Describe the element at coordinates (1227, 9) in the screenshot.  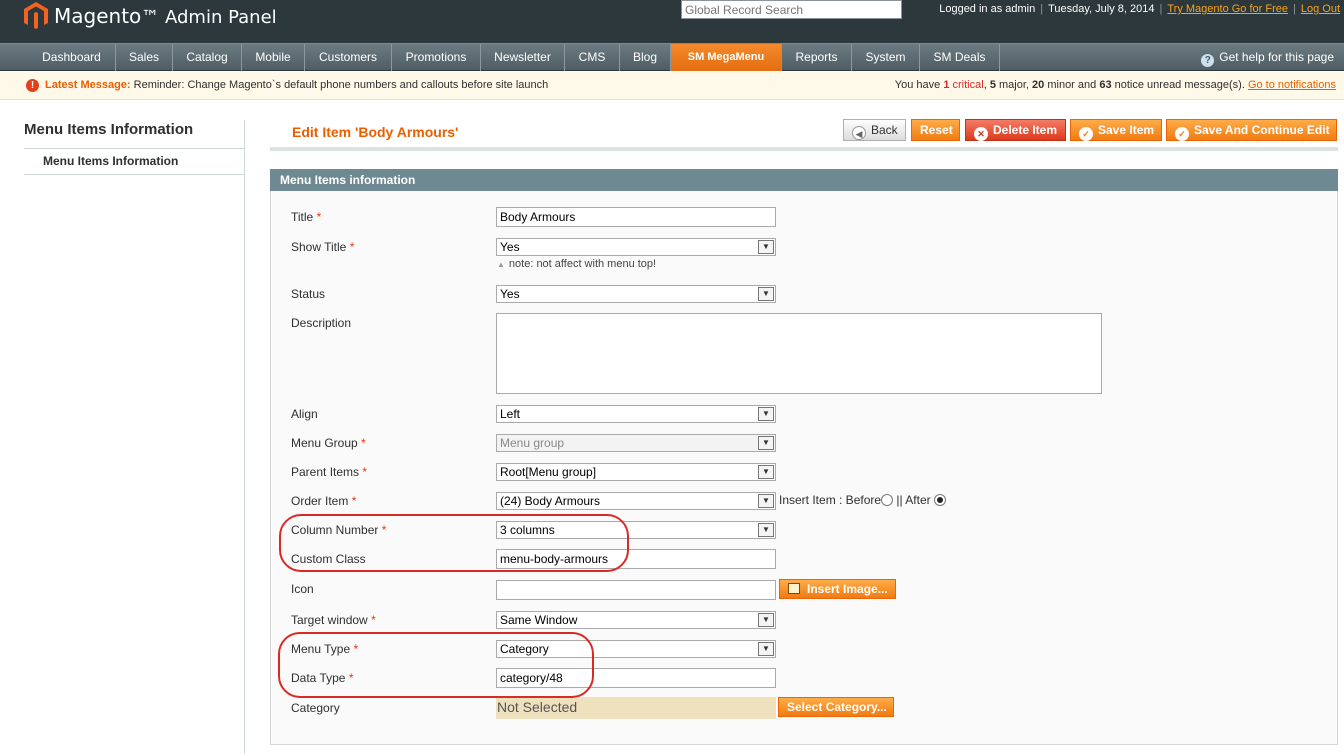
I see `try-magento-go-link: Try Magento Go for Free` at that location.